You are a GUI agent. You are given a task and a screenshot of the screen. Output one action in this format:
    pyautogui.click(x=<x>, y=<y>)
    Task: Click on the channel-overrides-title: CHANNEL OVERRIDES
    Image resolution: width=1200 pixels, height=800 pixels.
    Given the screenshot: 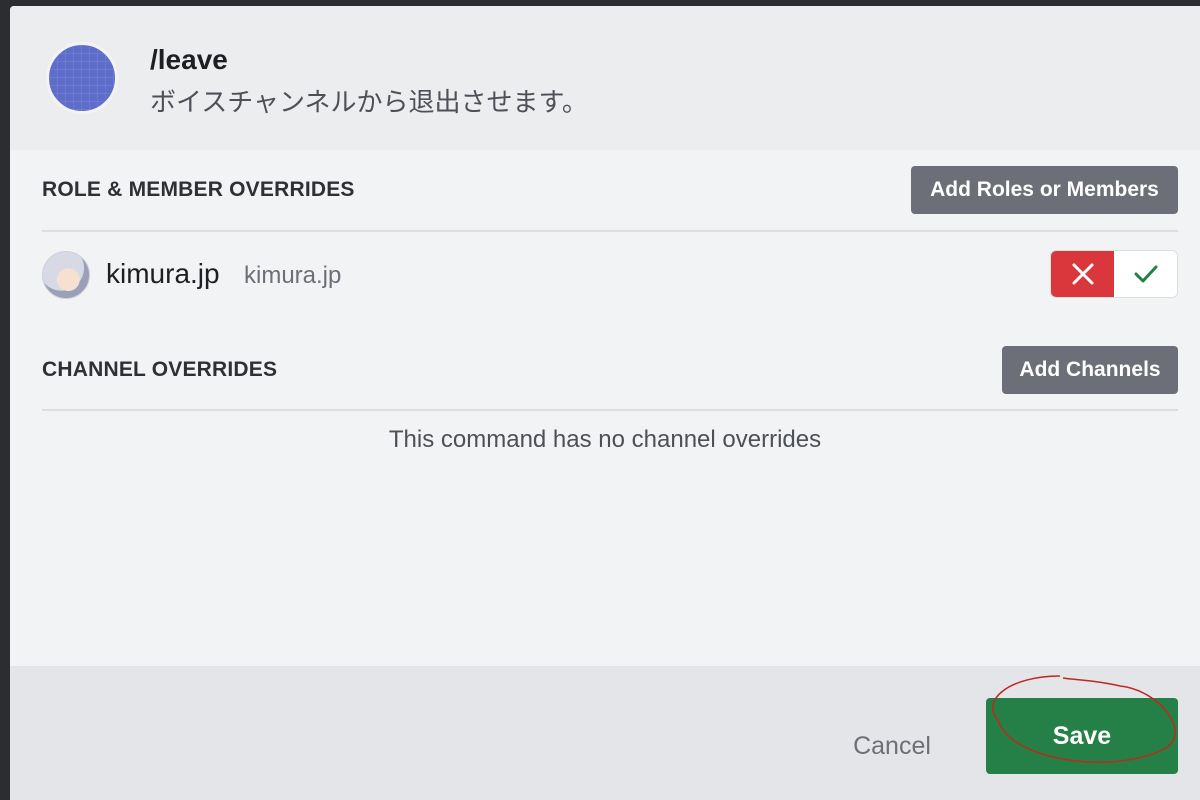 What is the action you would take?
    pyautogui.click(x=160, y=369)
    